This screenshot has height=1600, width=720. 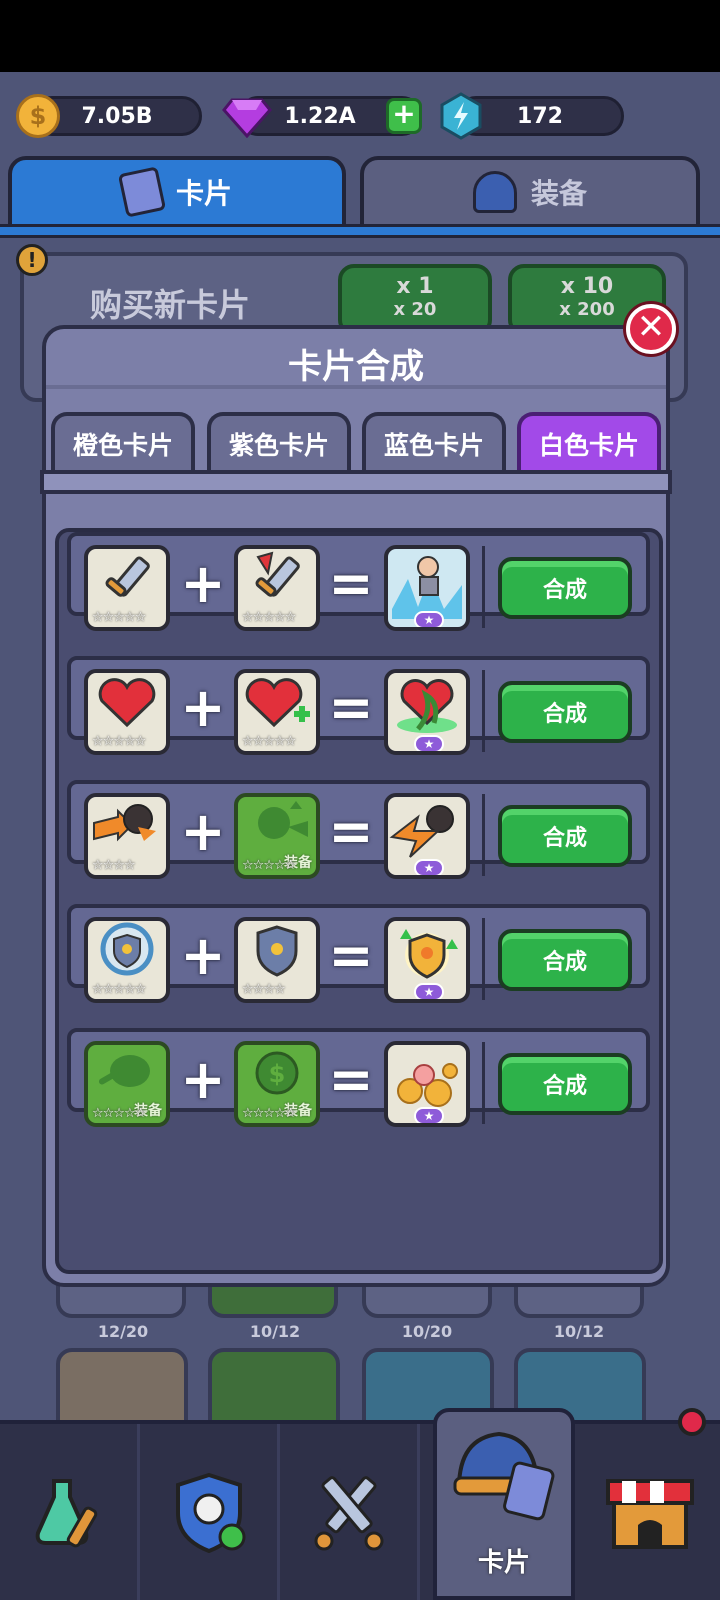 I want to click on green-bomb-icon: 装备 ☆☆☆☆☆, so click(x=277, y=836).